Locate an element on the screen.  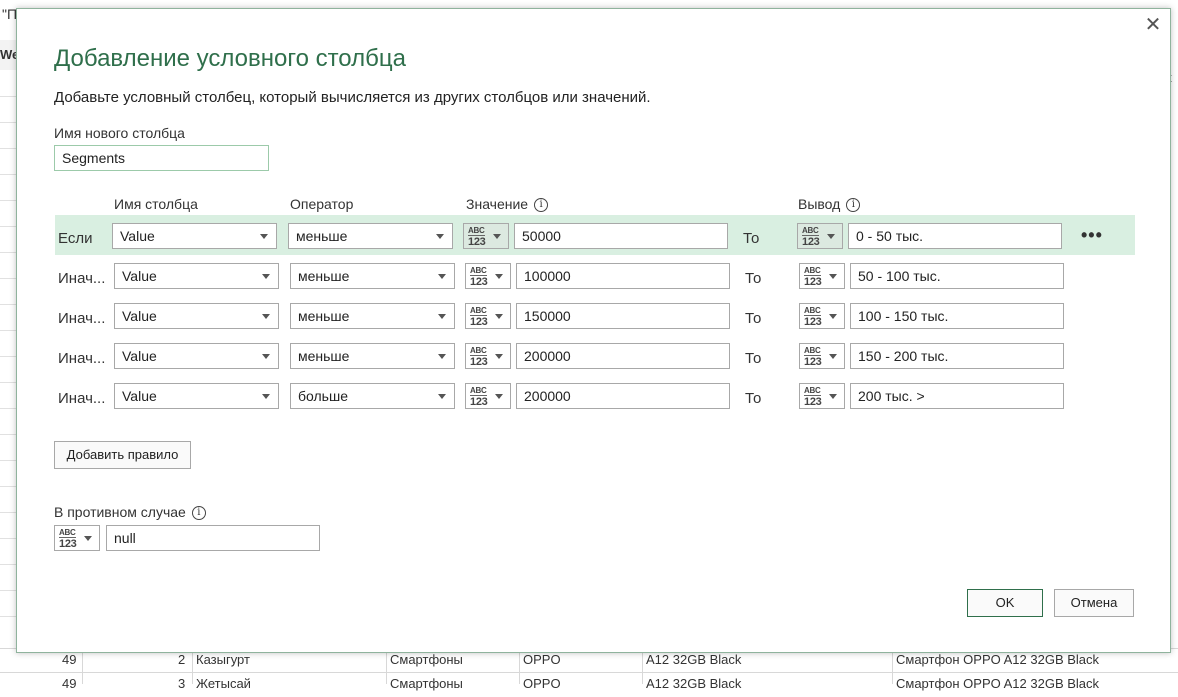
value-input: 50000 is located at coordinates (621, 236).